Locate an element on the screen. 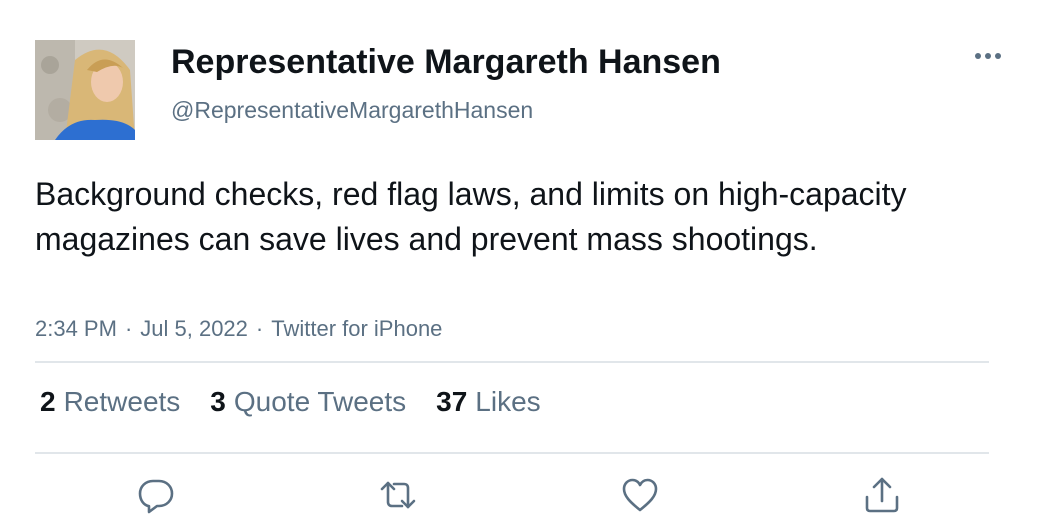 This screenshot has width=1050, height=525. engagement-stats: 2 Retweets 3 Quote Tweets 37 Likes is located at coordinates (290, 402).